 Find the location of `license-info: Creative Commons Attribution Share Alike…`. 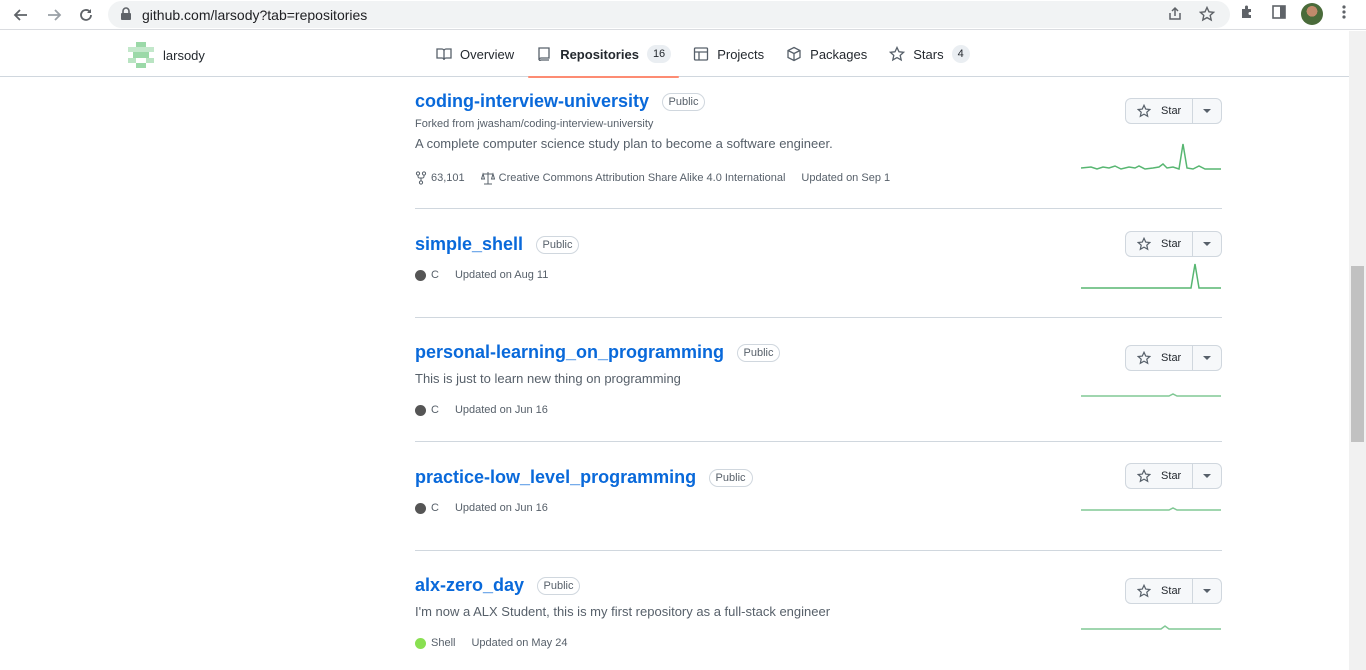

license-info: Creative Commons Attribution Share Alike… is located at coordinates (633, 178).